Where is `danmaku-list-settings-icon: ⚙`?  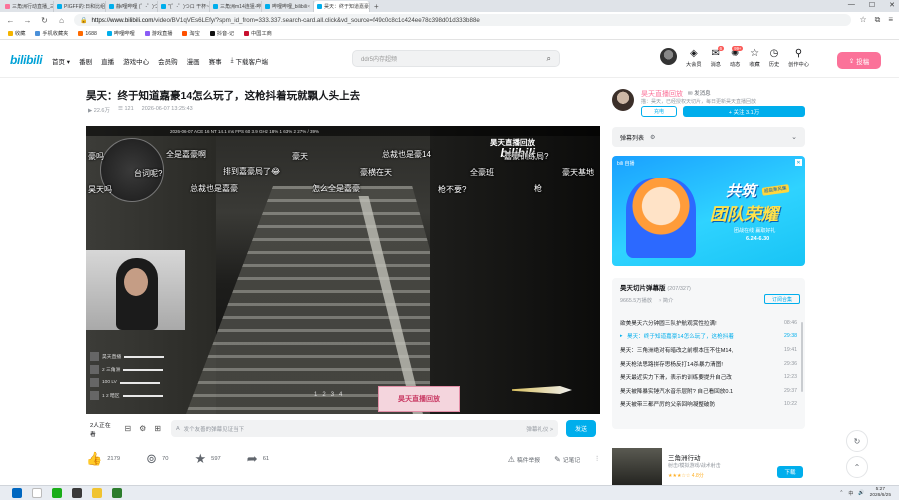 danmaku-list-settings-icon: ⚙ is located at coordinates (652, 137).